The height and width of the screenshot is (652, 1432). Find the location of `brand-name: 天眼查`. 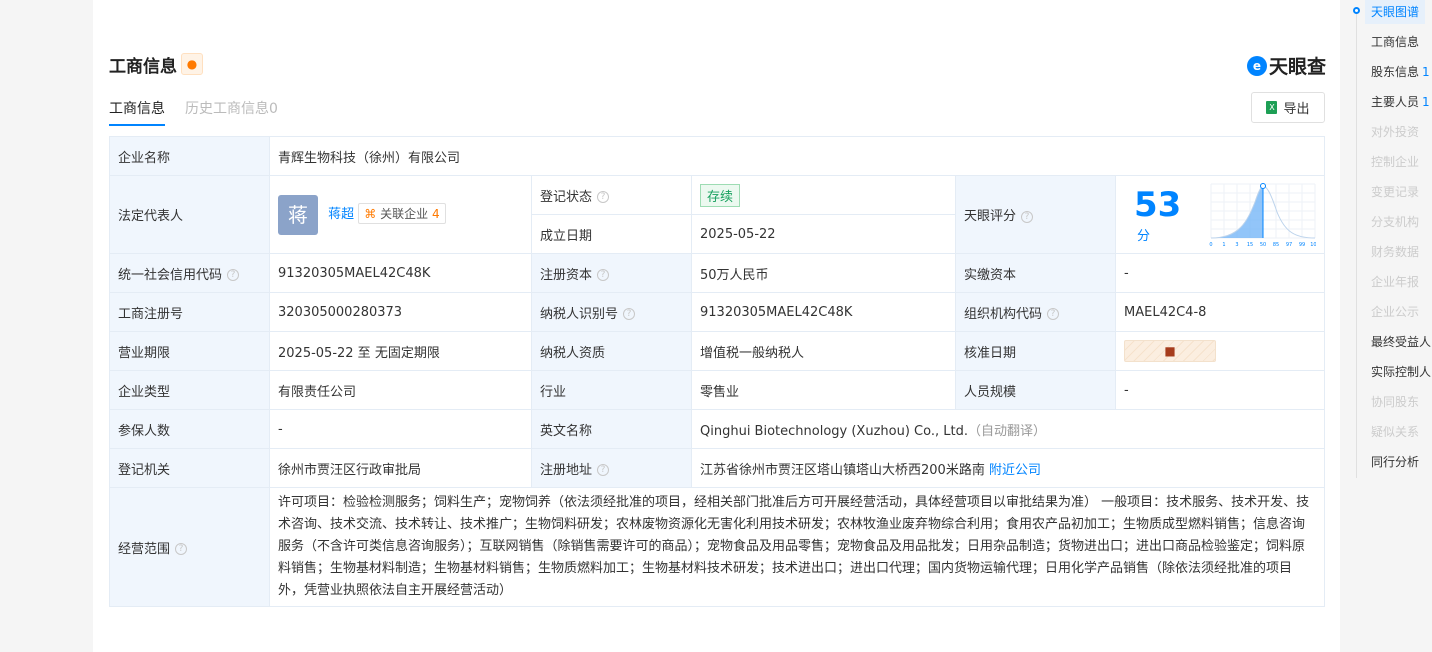

brand-name: 天眼查 is located at coordinates (1297, 67).